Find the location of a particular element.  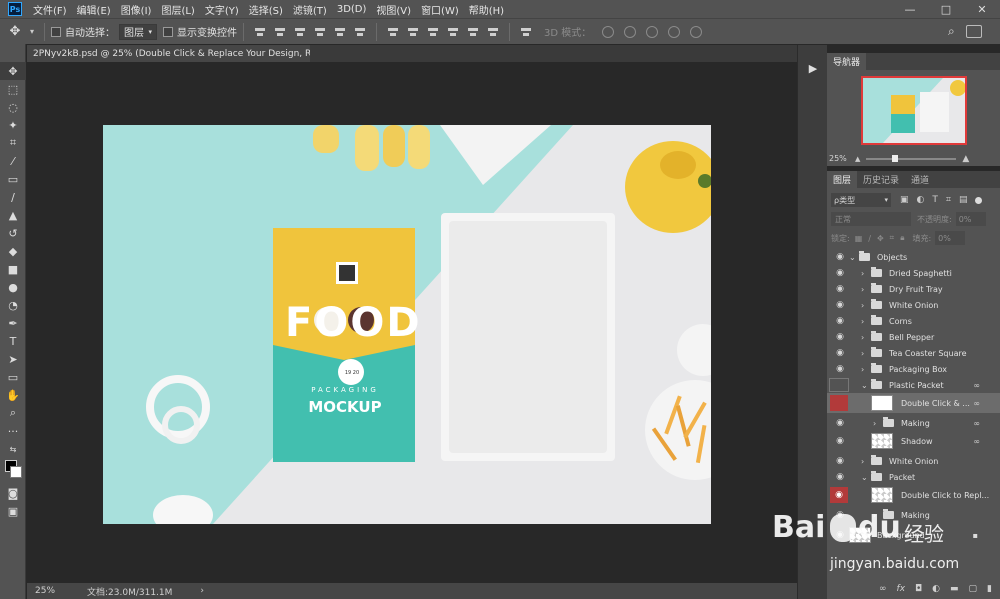

more-tools-icon: ··· is located at coordinates (13, 431).